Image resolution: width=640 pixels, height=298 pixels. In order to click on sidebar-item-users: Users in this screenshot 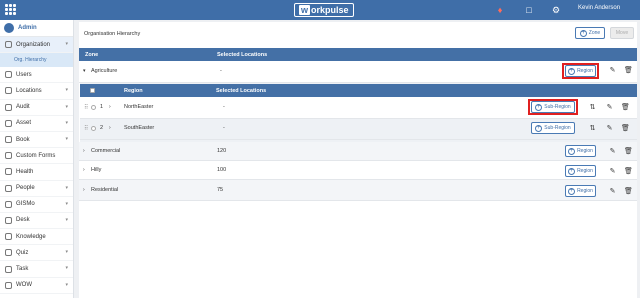, I will do `click(36, 75)`.